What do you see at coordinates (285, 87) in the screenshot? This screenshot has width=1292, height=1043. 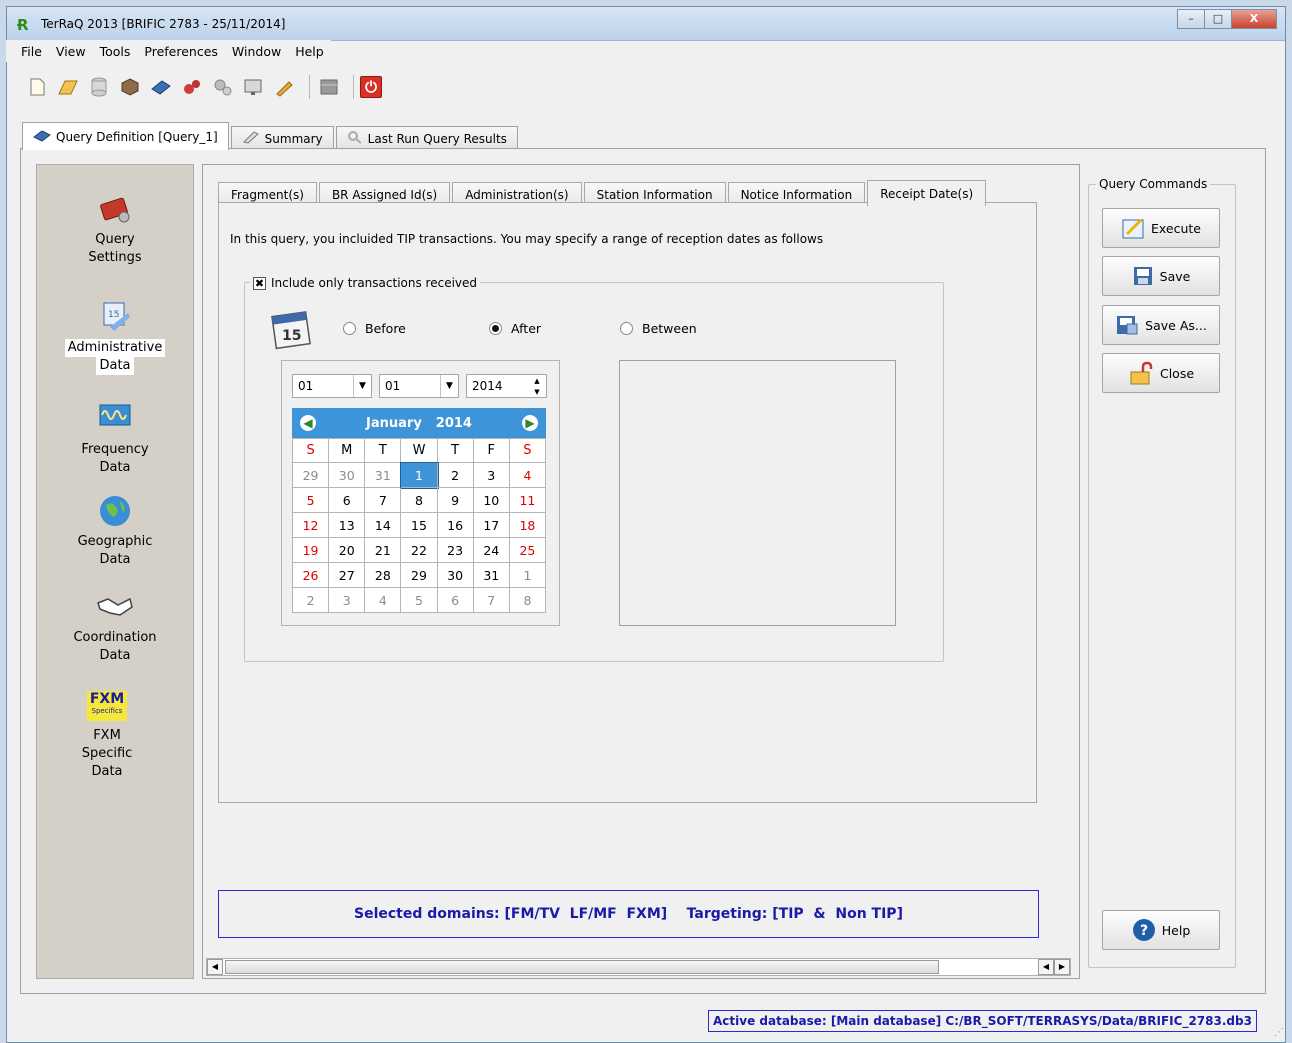 I see `pen-icon` at bounding box center [285, 87].